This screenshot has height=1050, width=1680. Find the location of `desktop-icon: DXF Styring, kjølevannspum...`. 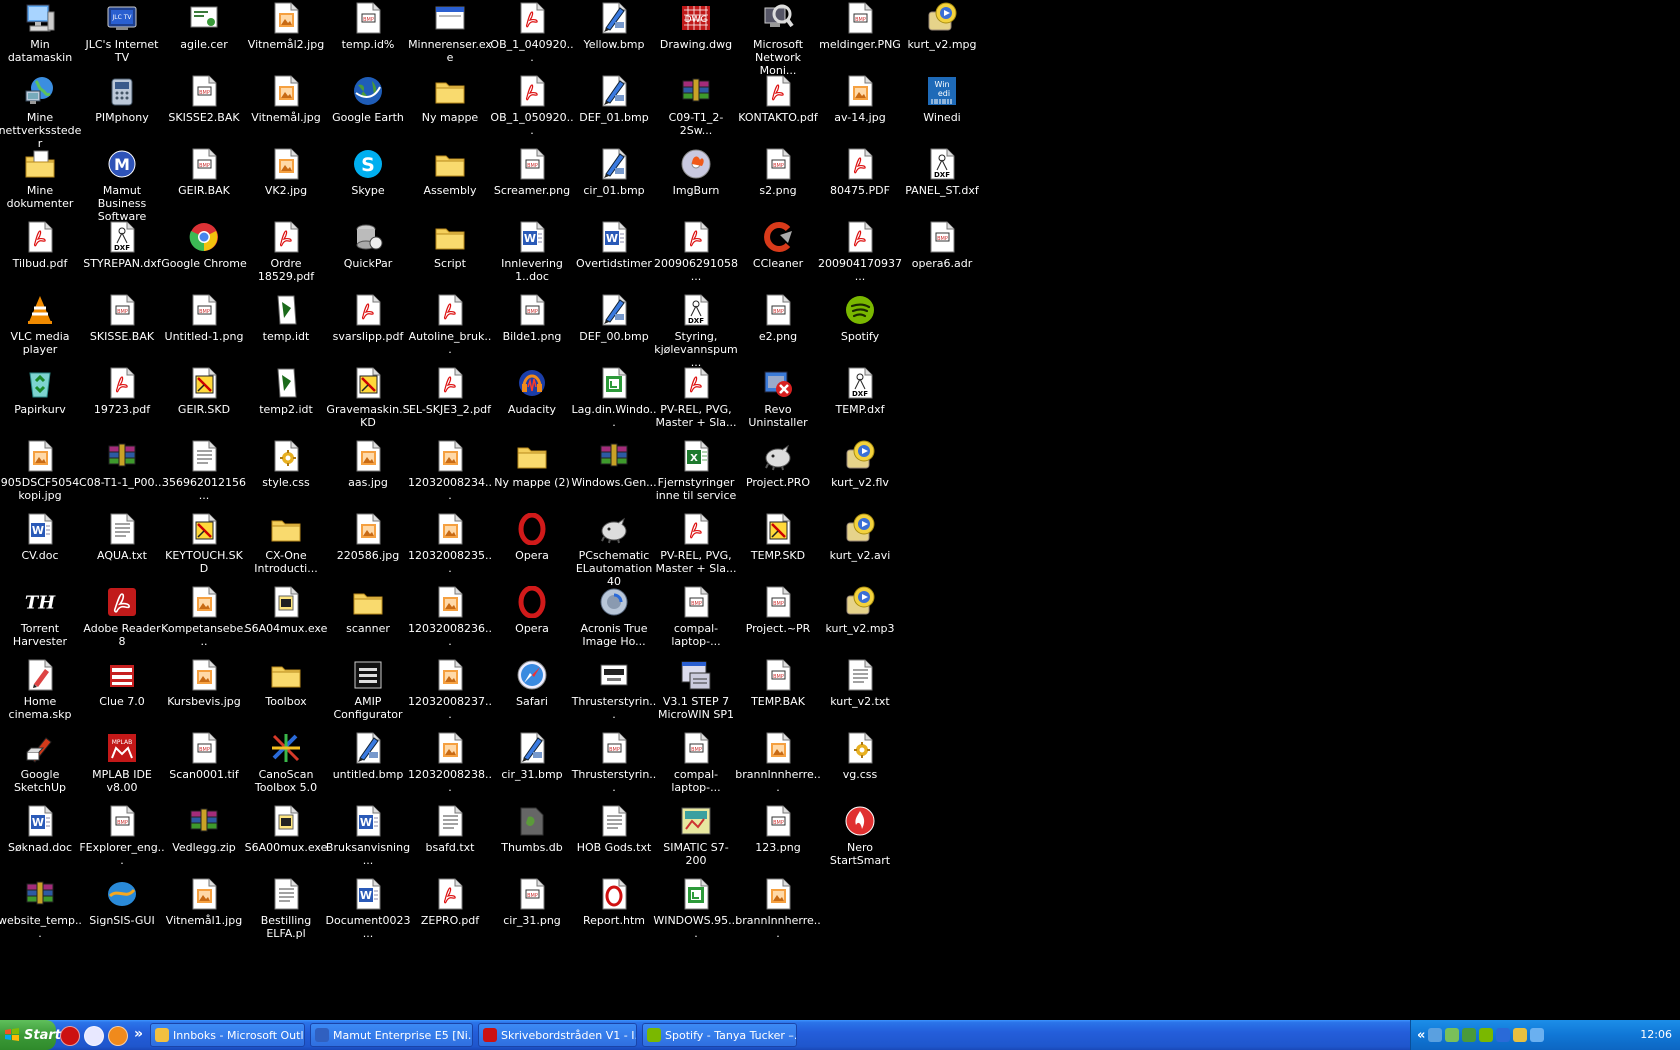

desktop-icon: DXF Styring, kjølevannspum... is located at coordinates (696, 330).